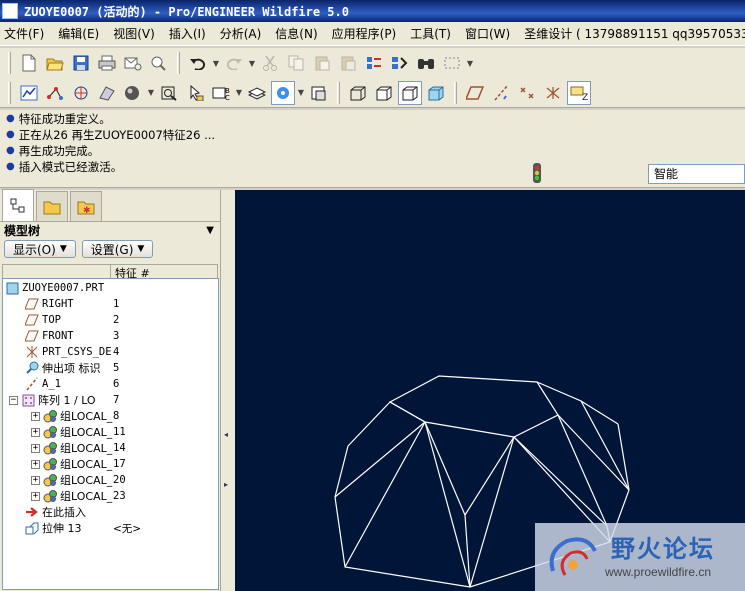 The image size is (745, 591). I want to click on settings-menu-button: 设置(G) ▼, so click(117, 249).